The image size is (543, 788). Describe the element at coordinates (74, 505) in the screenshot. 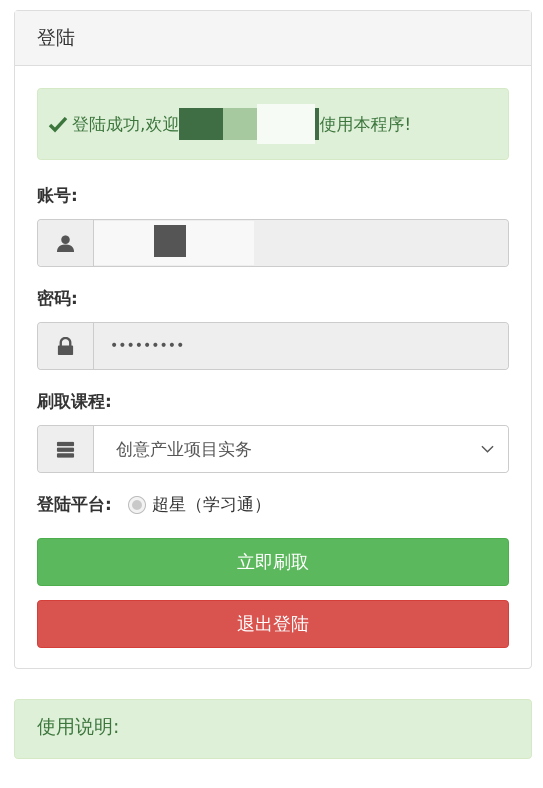

I see `field-label: 登陆平台:` at that location.